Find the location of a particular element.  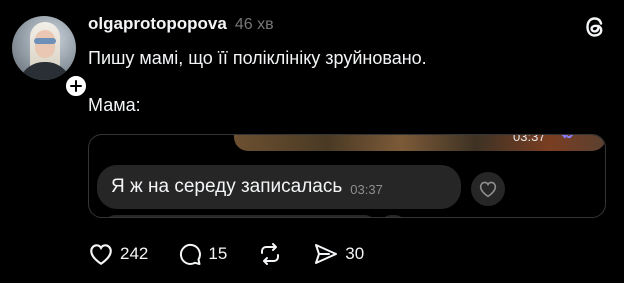

next-message-react is located at coordinates (393, 216).